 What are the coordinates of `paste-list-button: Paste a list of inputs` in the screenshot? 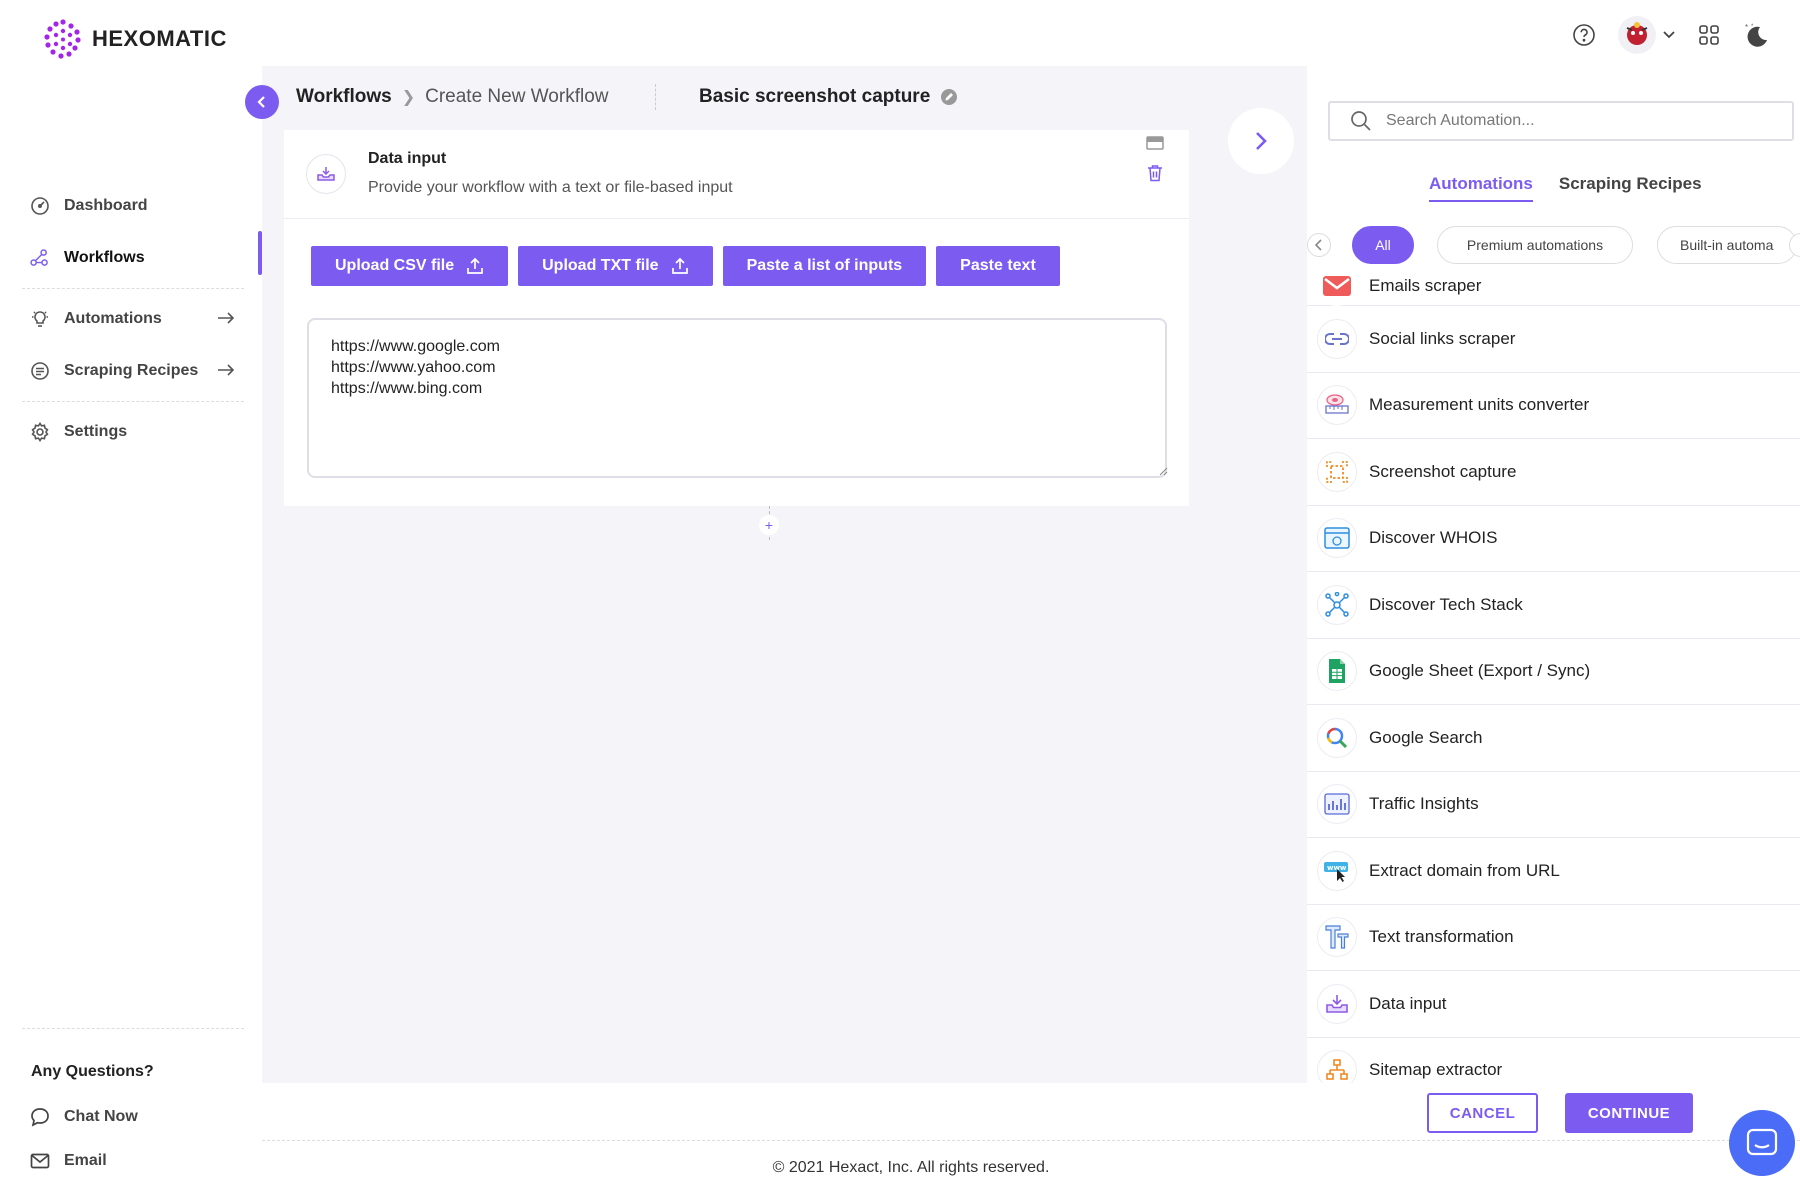 It's located at (824, 266).